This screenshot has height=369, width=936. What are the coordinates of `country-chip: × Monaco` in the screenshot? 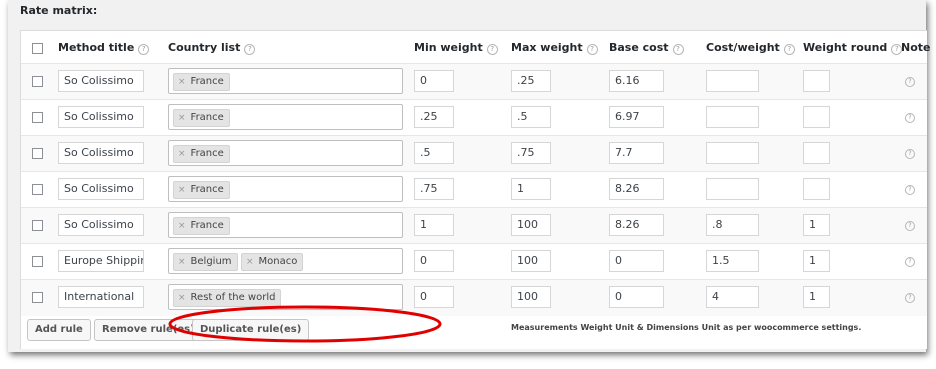 It's located at (272, 262).